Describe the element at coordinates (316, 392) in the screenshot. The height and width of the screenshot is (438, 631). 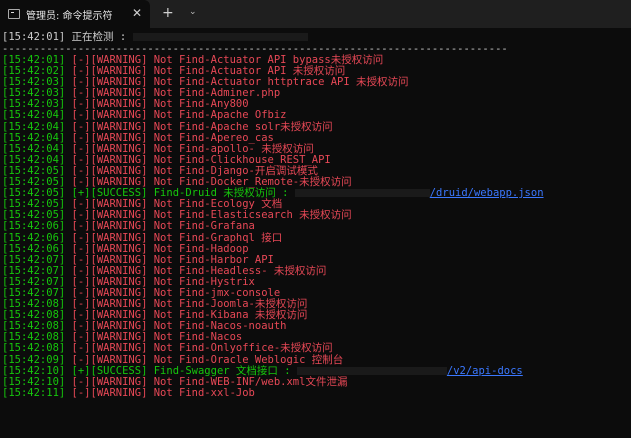
I see `log-line: [15:42:11] [-][WARNING] Not Find-xxl-Job` at that location.